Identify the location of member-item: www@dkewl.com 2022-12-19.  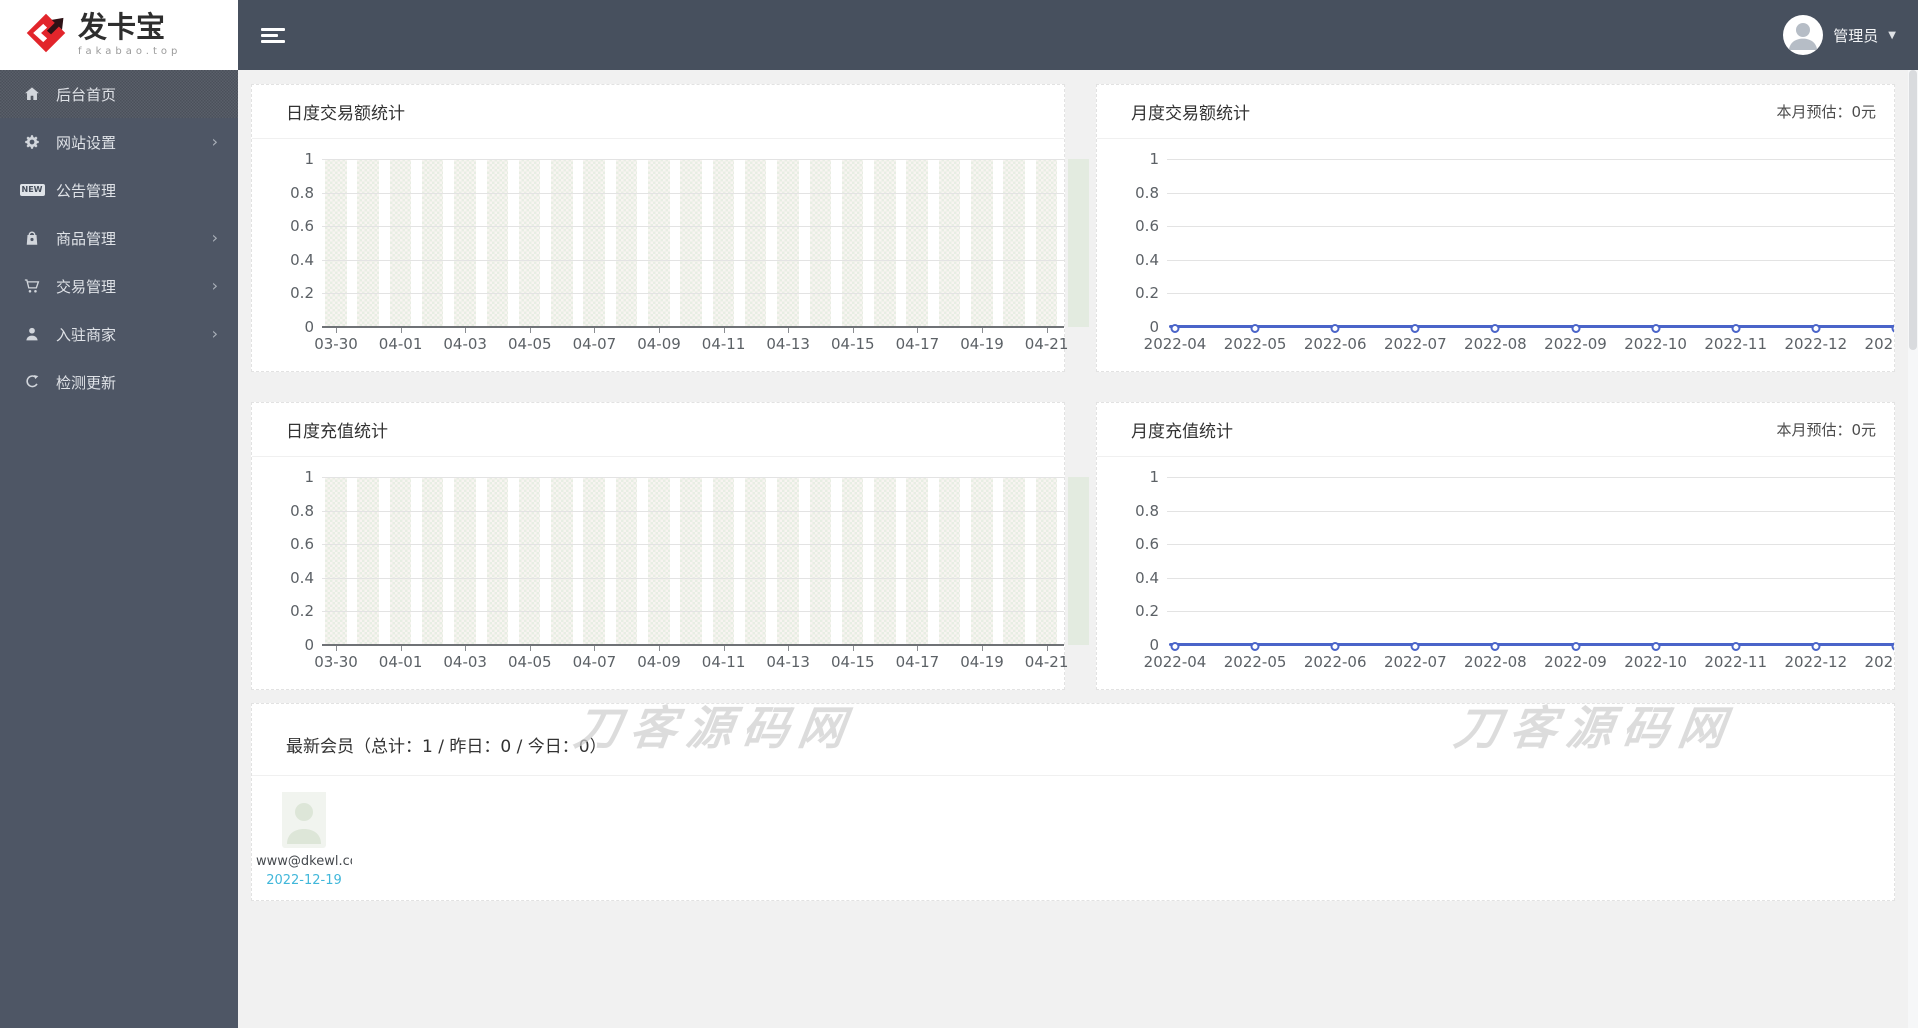
(304, 840).